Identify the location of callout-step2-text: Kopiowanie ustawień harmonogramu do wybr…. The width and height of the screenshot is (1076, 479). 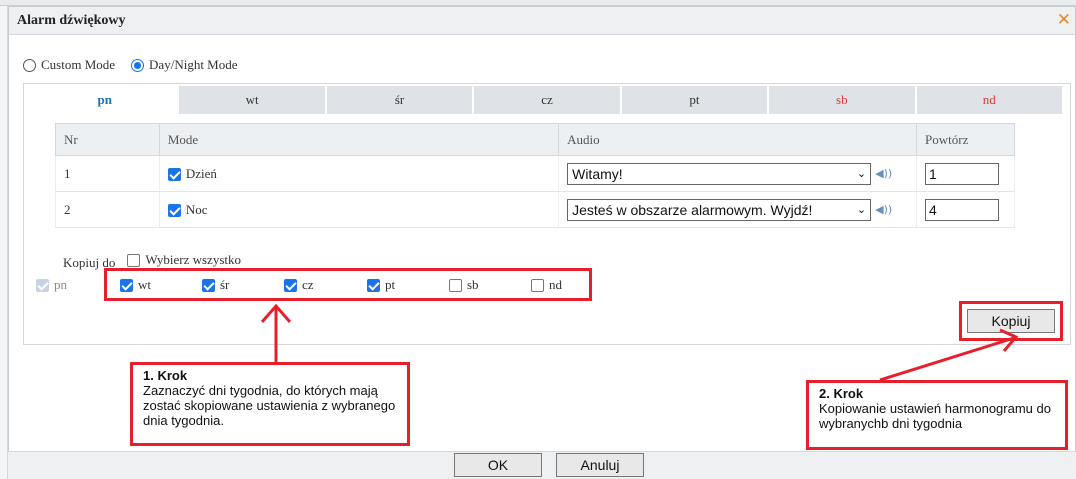
(935, 416).